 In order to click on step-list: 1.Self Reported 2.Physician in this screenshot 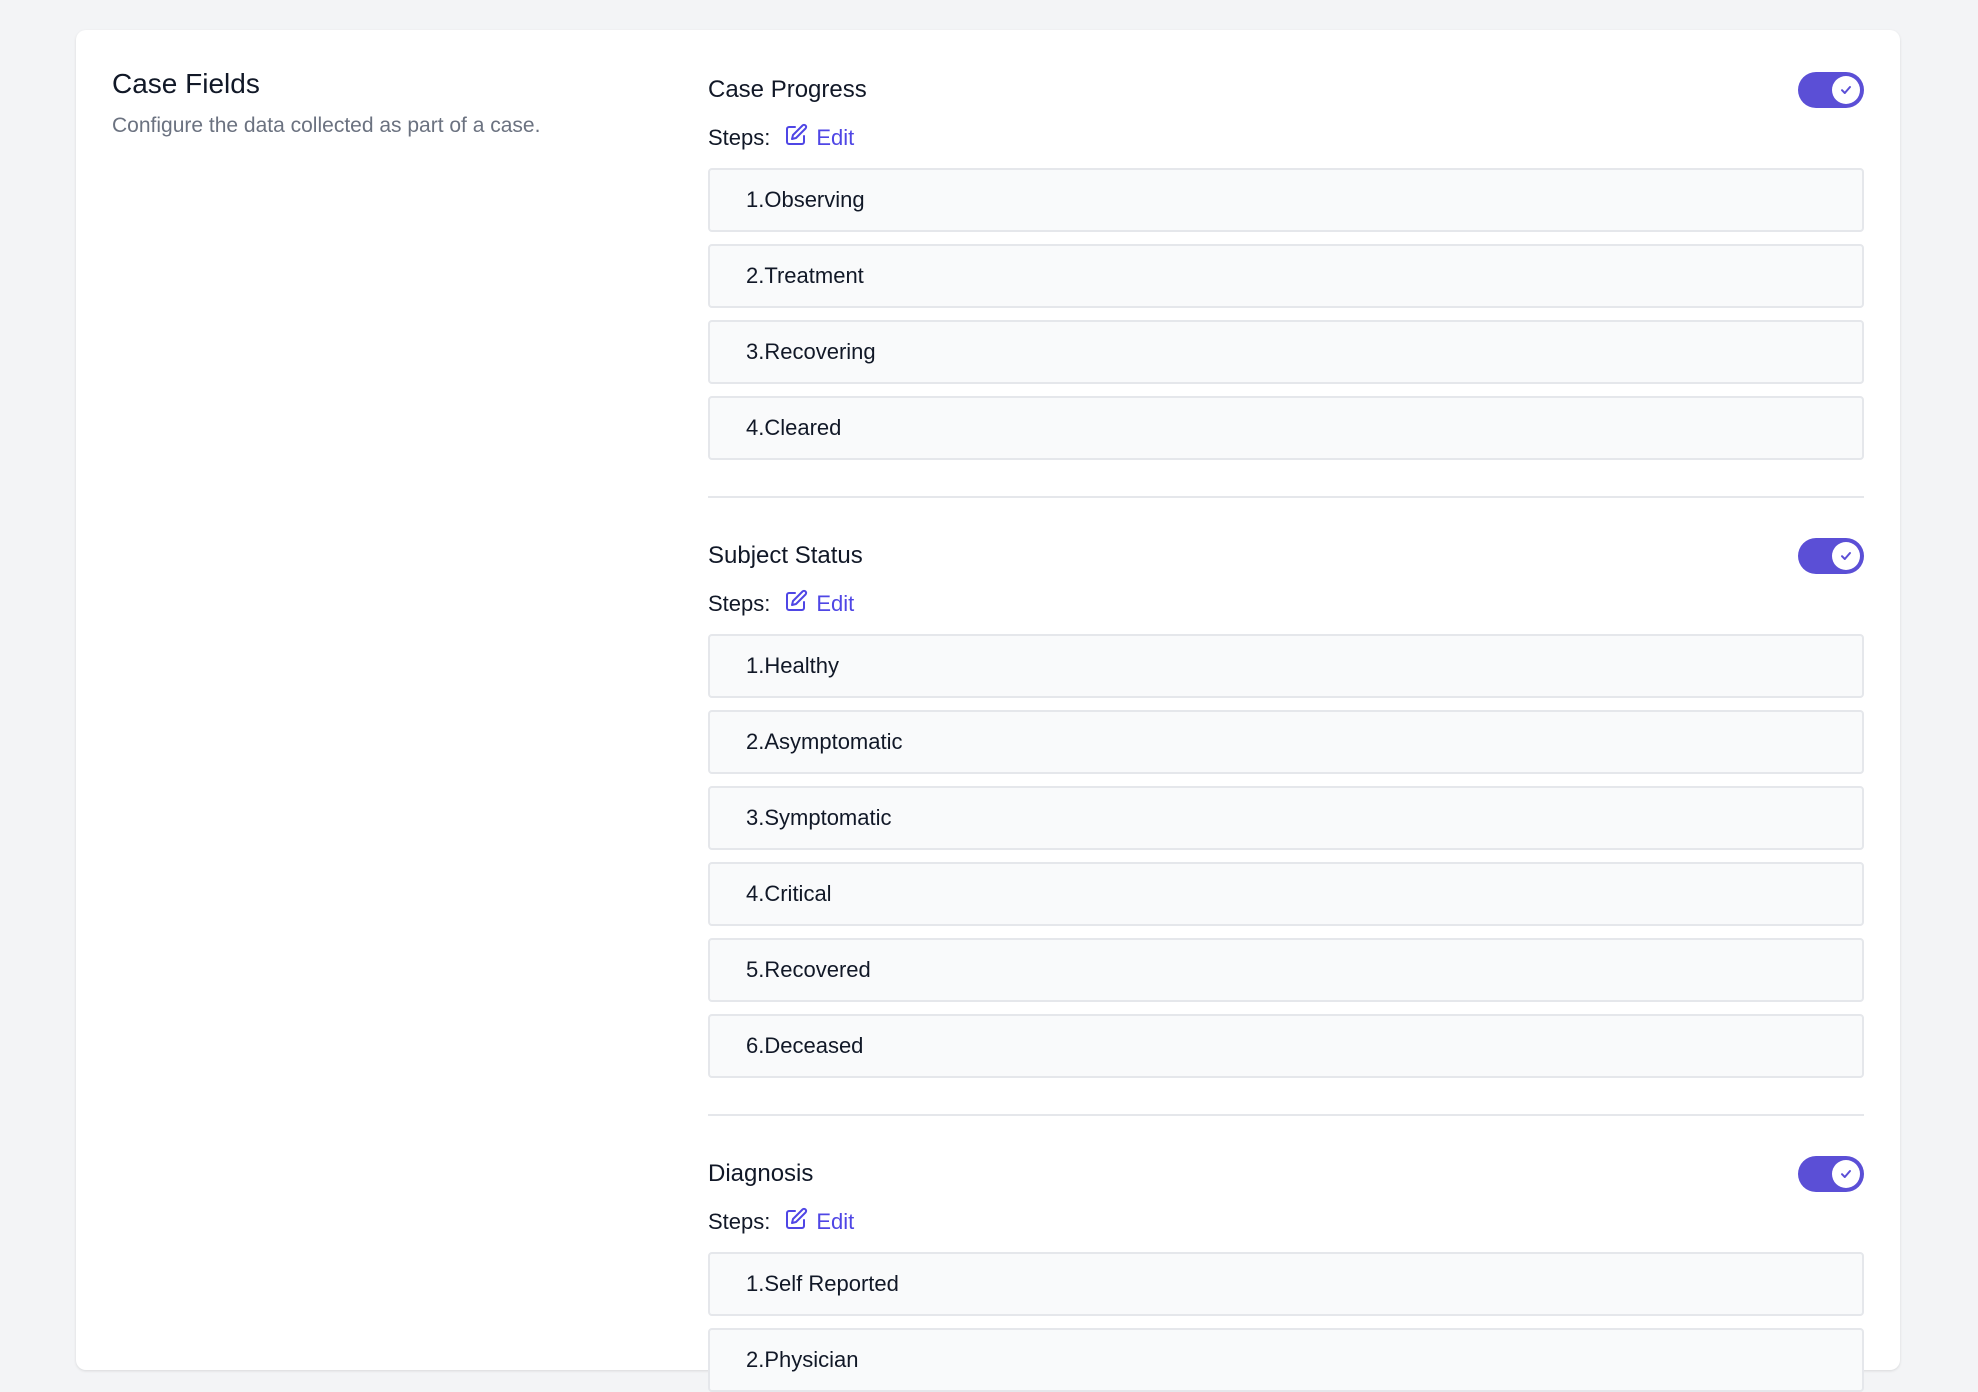, I will do `click(1286, 1322)`.